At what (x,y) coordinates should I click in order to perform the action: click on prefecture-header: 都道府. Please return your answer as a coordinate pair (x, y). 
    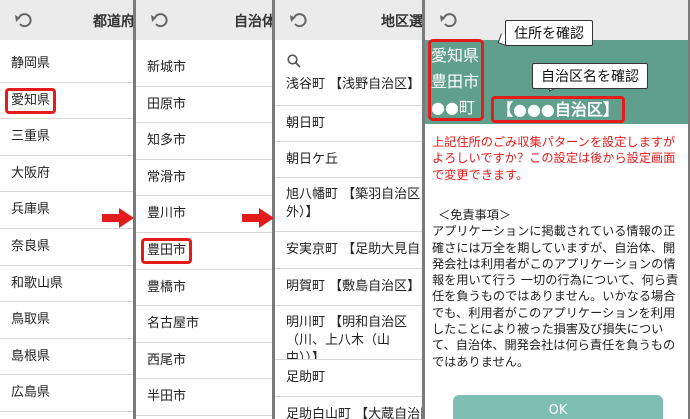
    Looking at the image, I should click on (66, 20).